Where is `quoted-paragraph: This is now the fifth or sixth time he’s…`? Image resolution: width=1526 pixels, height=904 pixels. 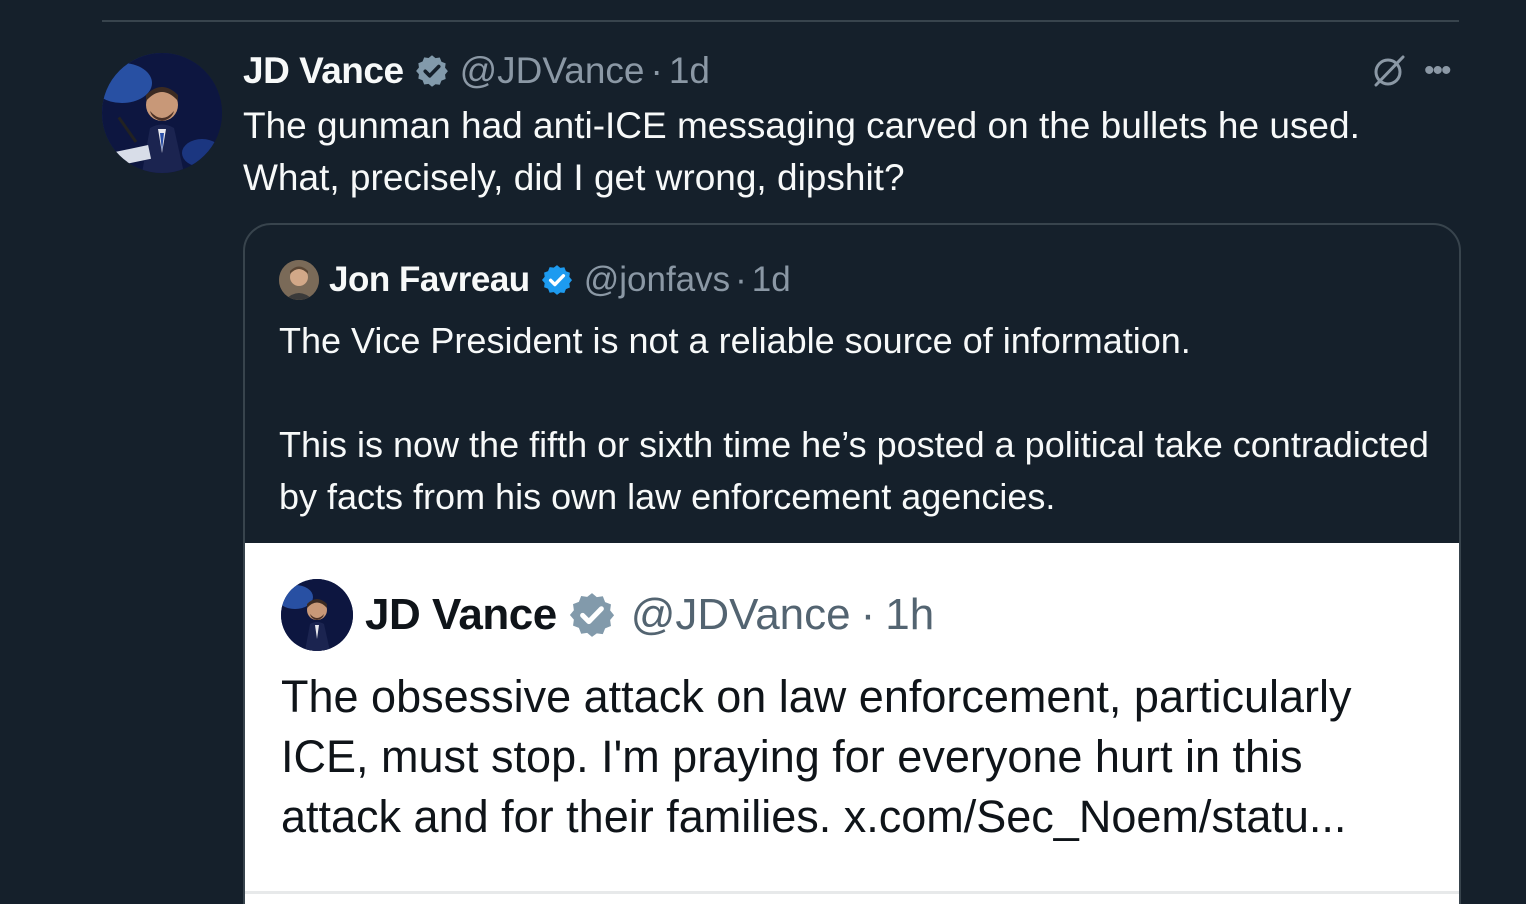 quoted-paragraph: This is now the fifth or sixth time he’s… is located at coordinates (854, 470).